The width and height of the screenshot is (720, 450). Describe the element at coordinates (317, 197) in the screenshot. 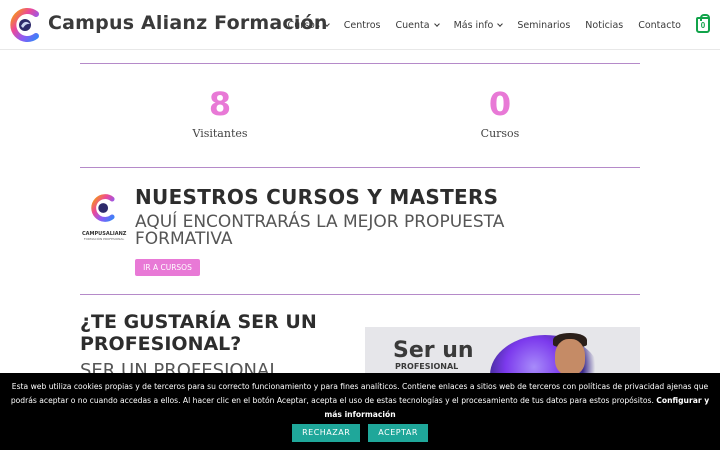

I see `courses-heading: NUESTROS CURSOS Y MASTERS` at that location.